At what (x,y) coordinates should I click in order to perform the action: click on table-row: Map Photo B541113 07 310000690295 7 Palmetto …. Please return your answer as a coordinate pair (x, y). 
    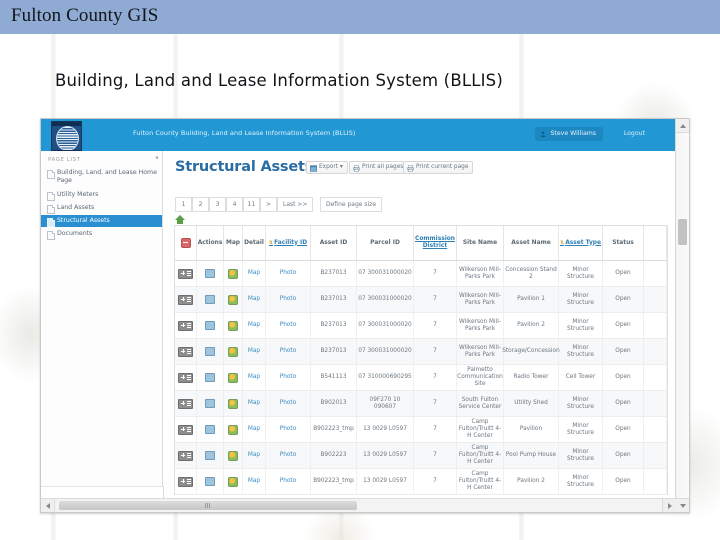
    Looking at the image, I should click on (421, 378).